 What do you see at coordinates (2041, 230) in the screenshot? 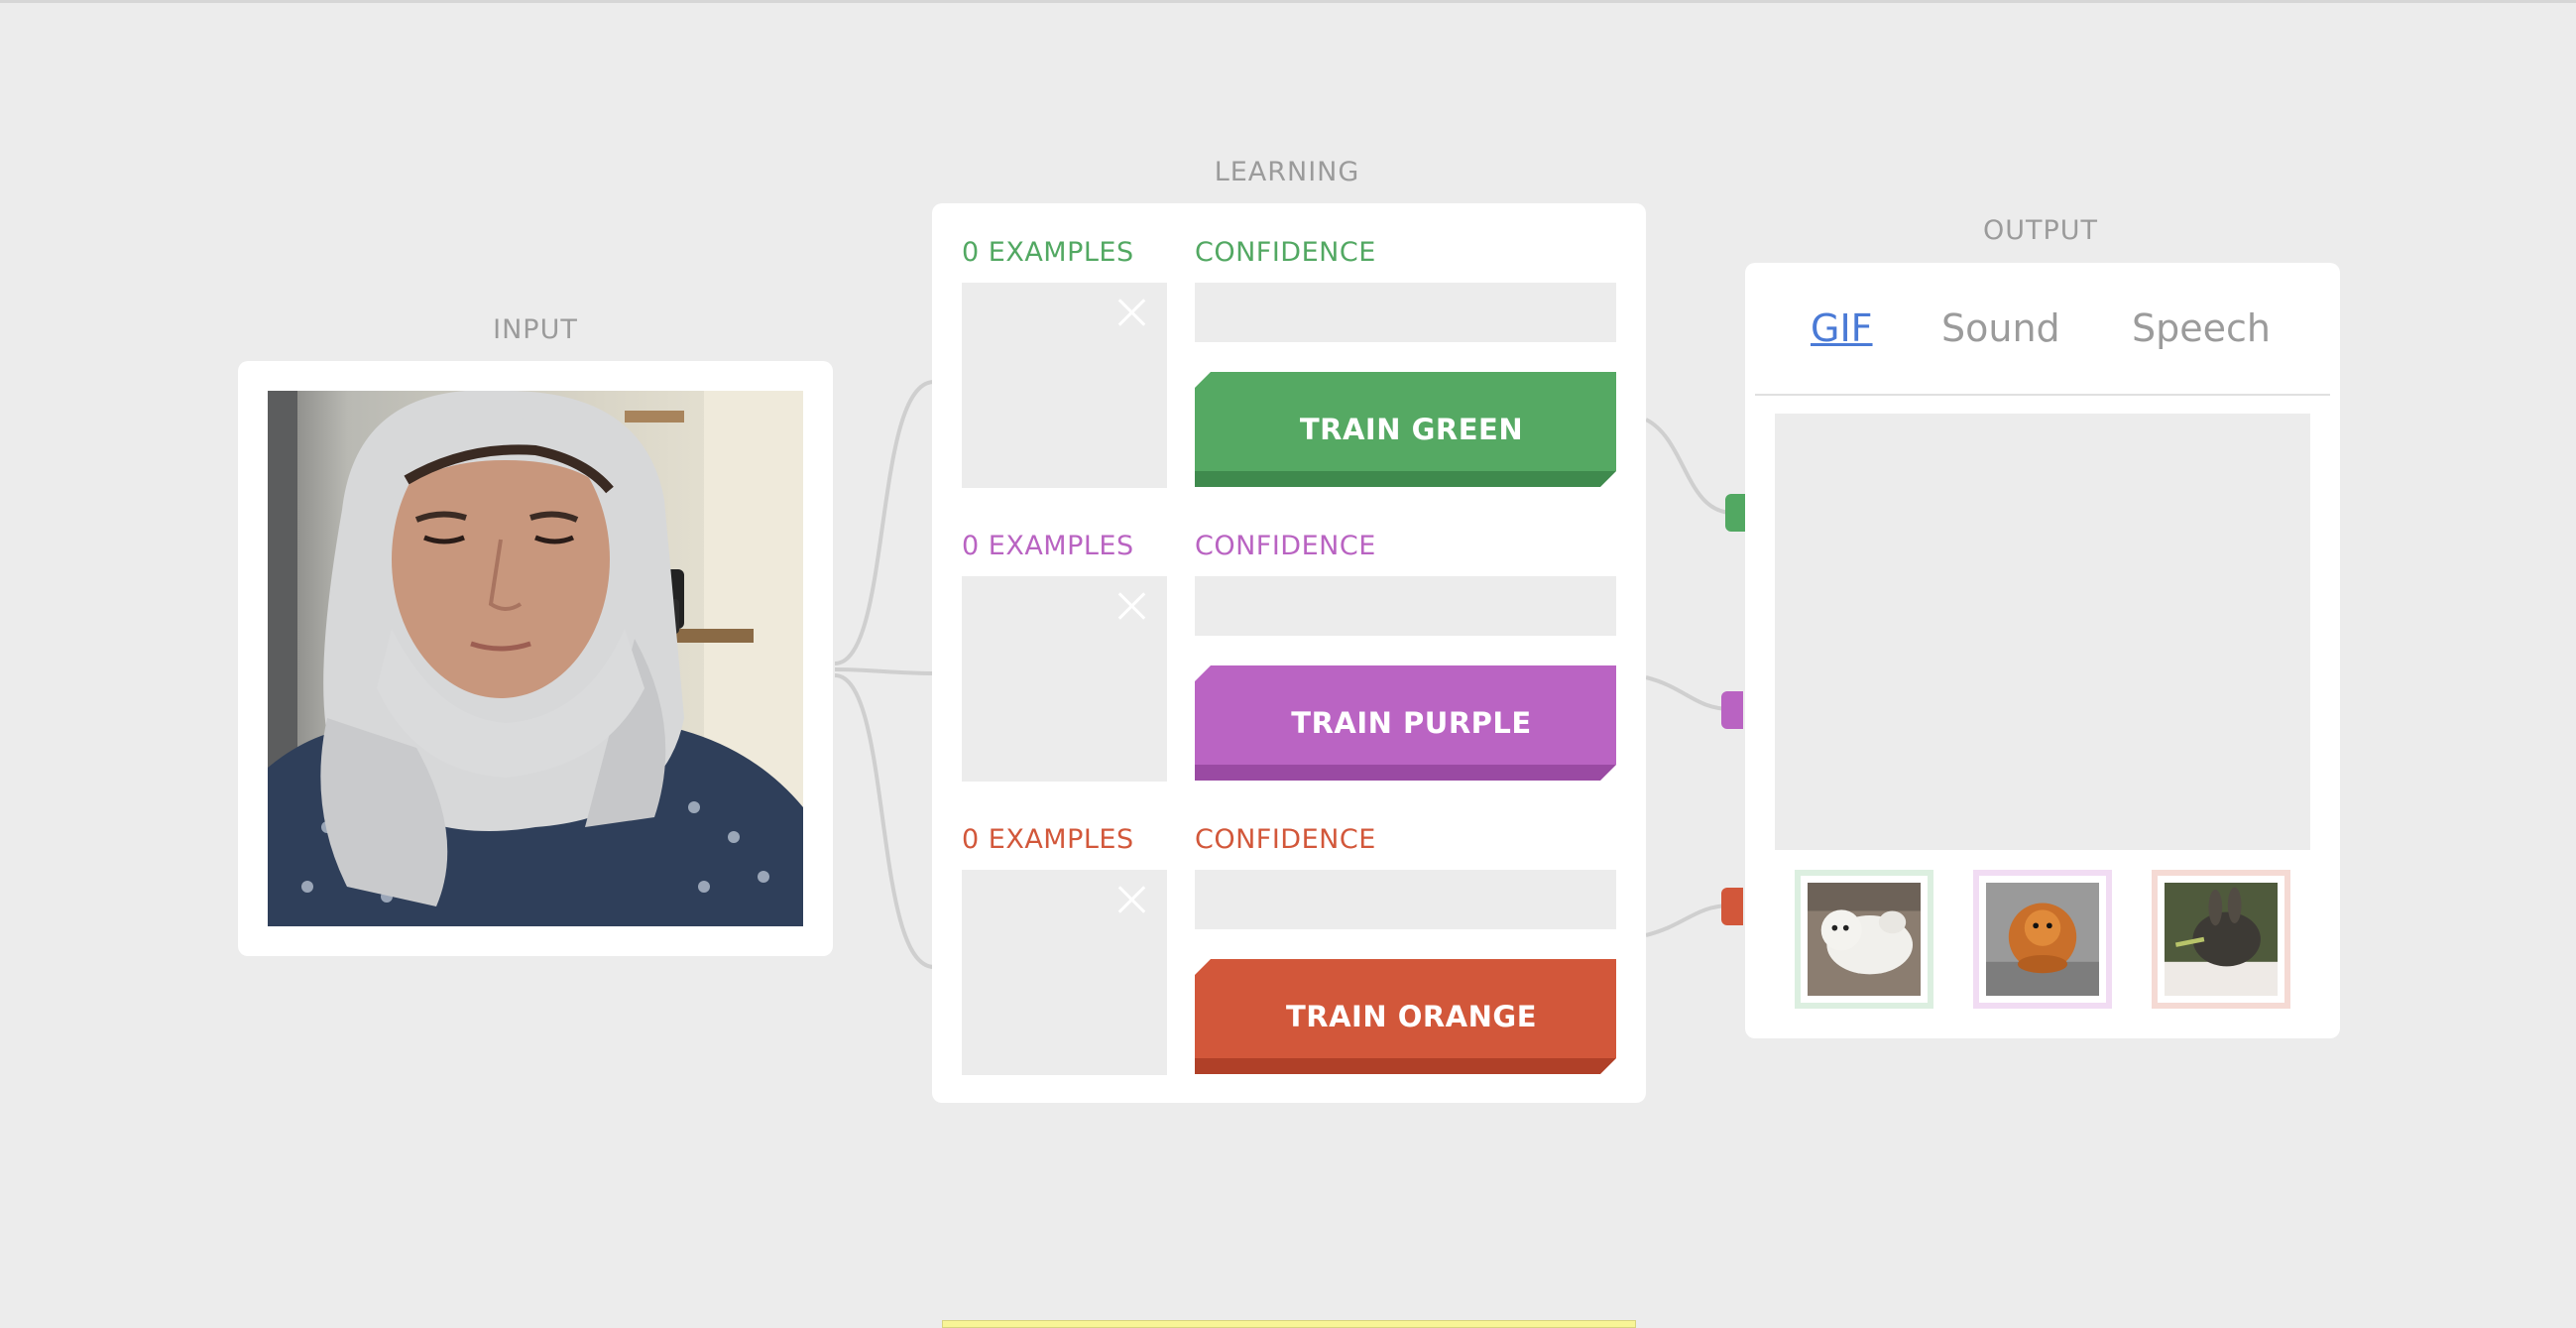
I see `output-title: OUTPUT` at bounding box center [2041, 230].